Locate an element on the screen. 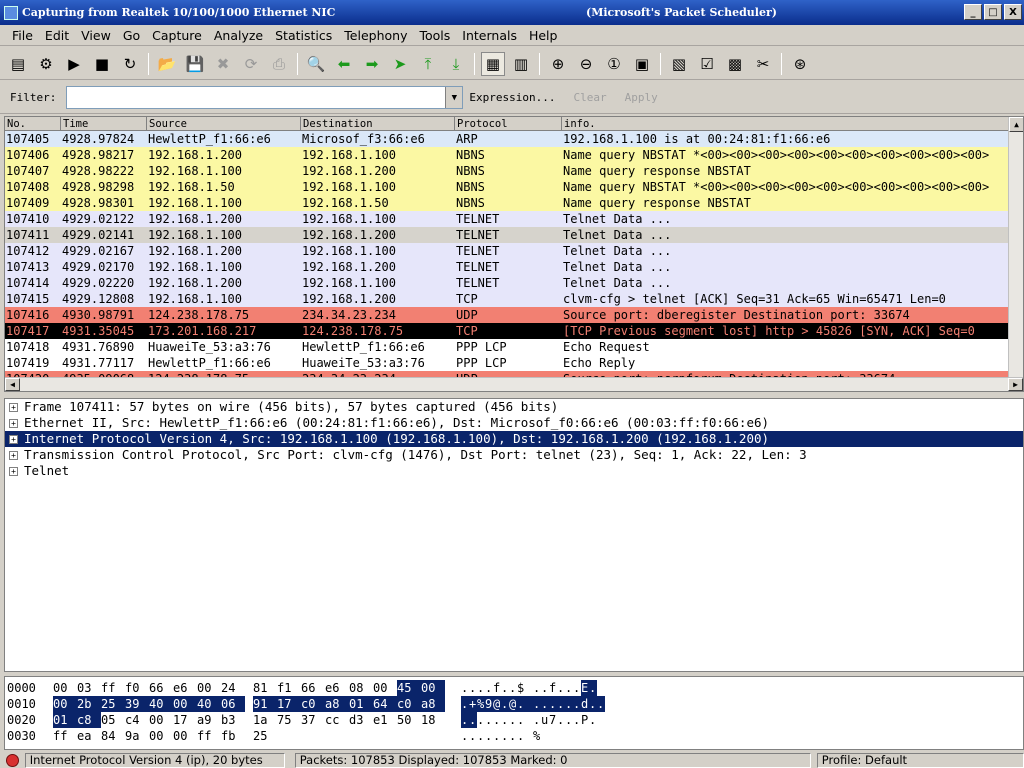  hex-byte: 03 is located at coordinates (89, 688).